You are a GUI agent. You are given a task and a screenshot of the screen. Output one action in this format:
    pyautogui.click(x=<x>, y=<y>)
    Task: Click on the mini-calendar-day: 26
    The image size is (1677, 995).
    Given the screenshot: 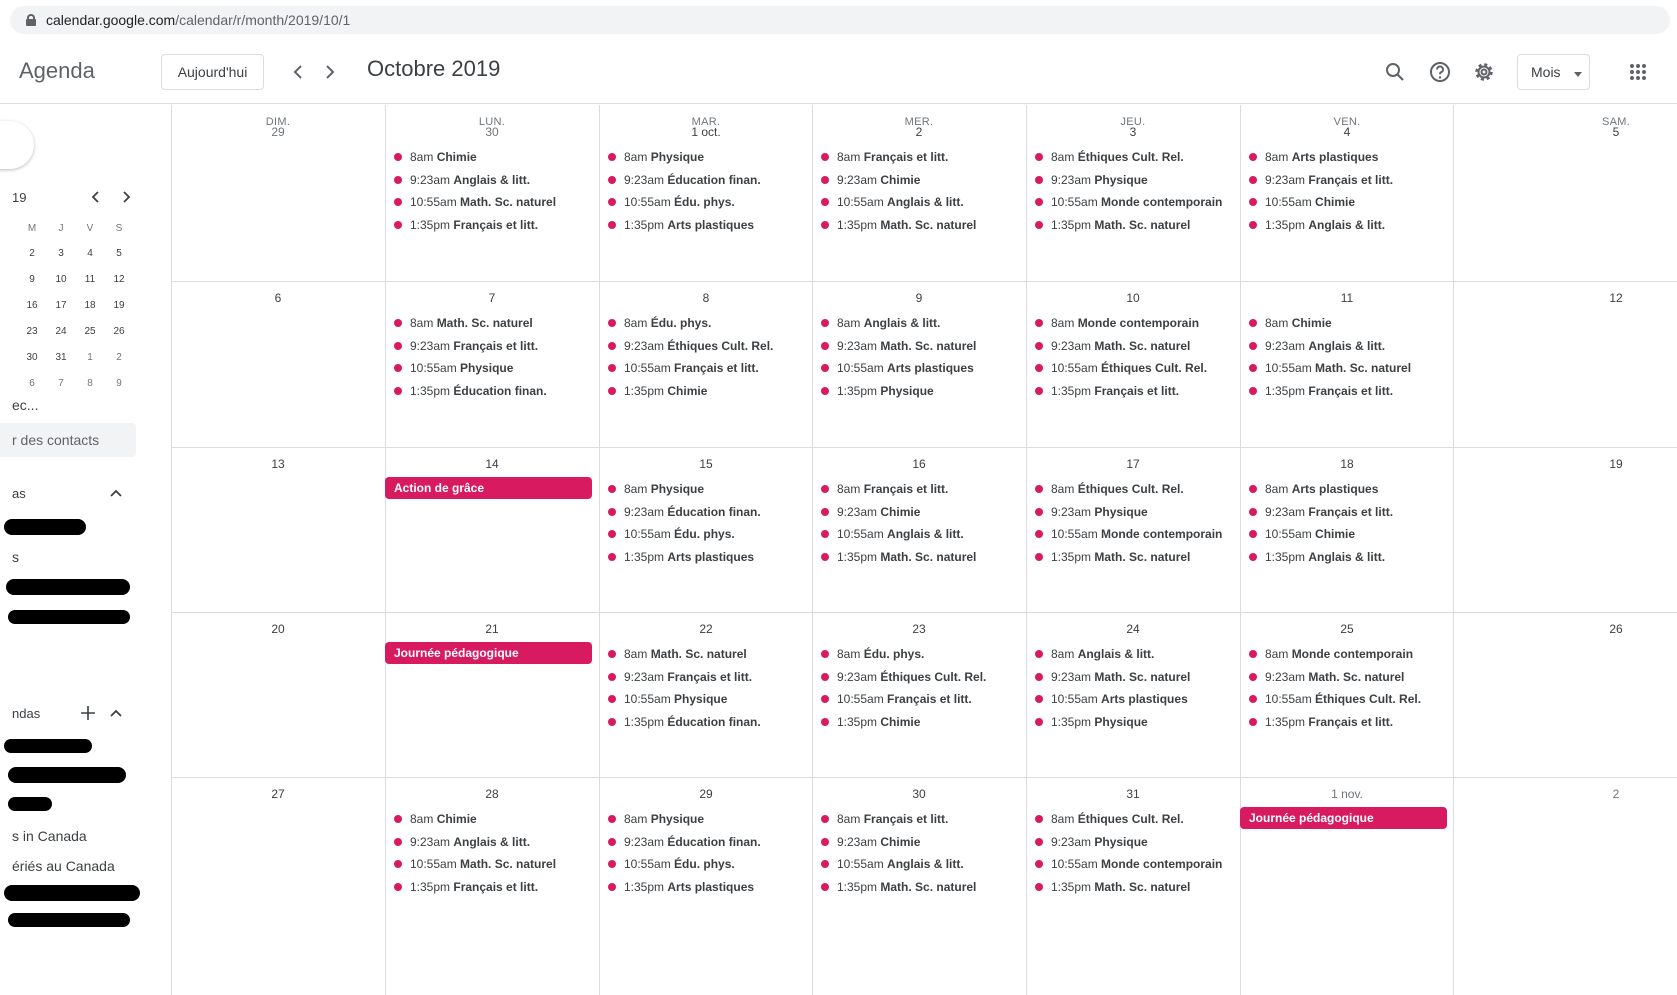 What is the action you would take?
    pyautogui.click(x=119, y=331)
    